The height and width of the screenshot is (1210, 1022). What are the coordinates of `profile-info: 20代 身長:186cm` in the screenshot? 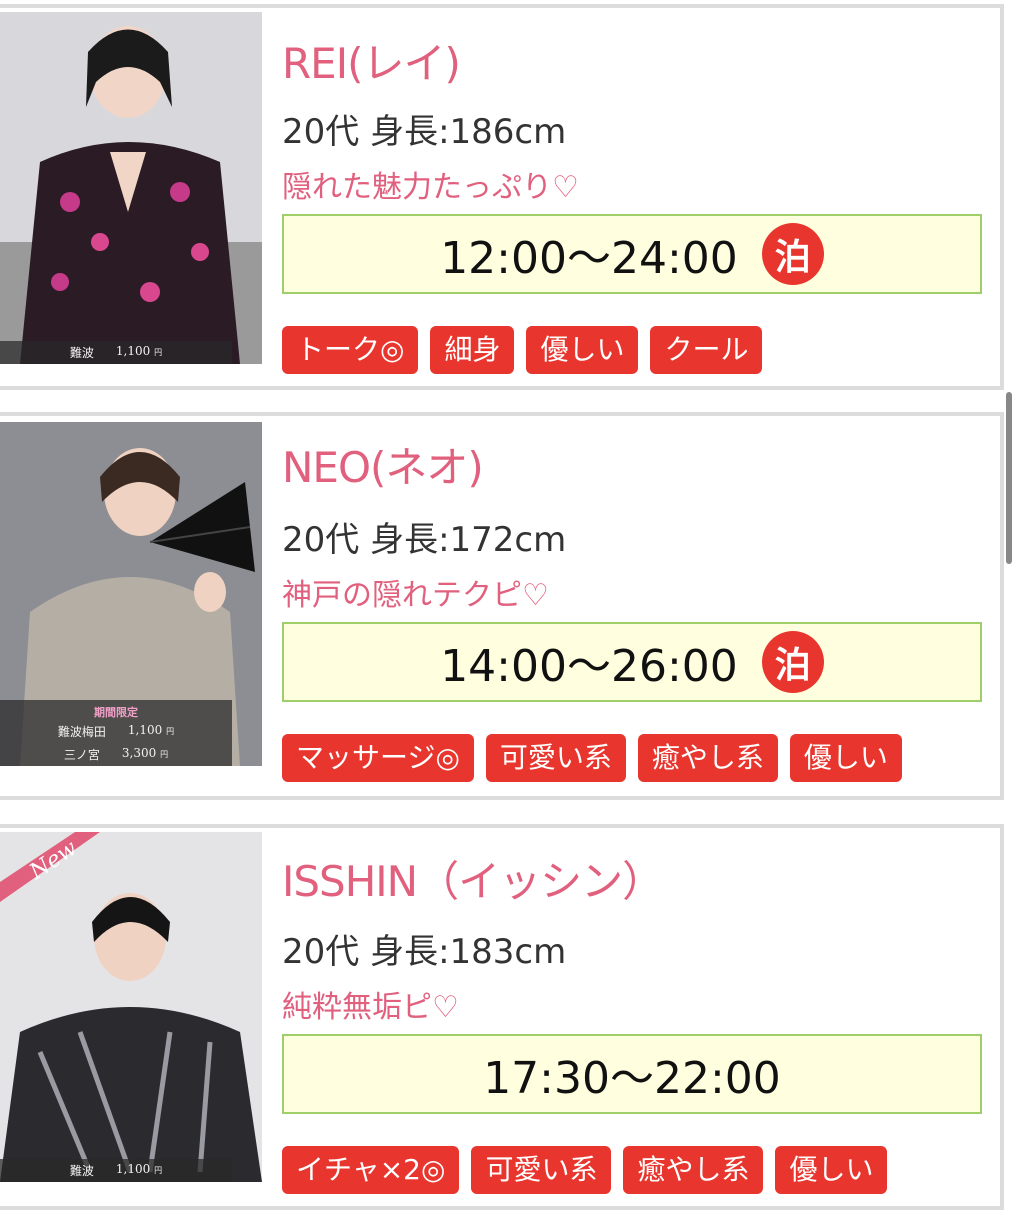 It's located at (424, 132).